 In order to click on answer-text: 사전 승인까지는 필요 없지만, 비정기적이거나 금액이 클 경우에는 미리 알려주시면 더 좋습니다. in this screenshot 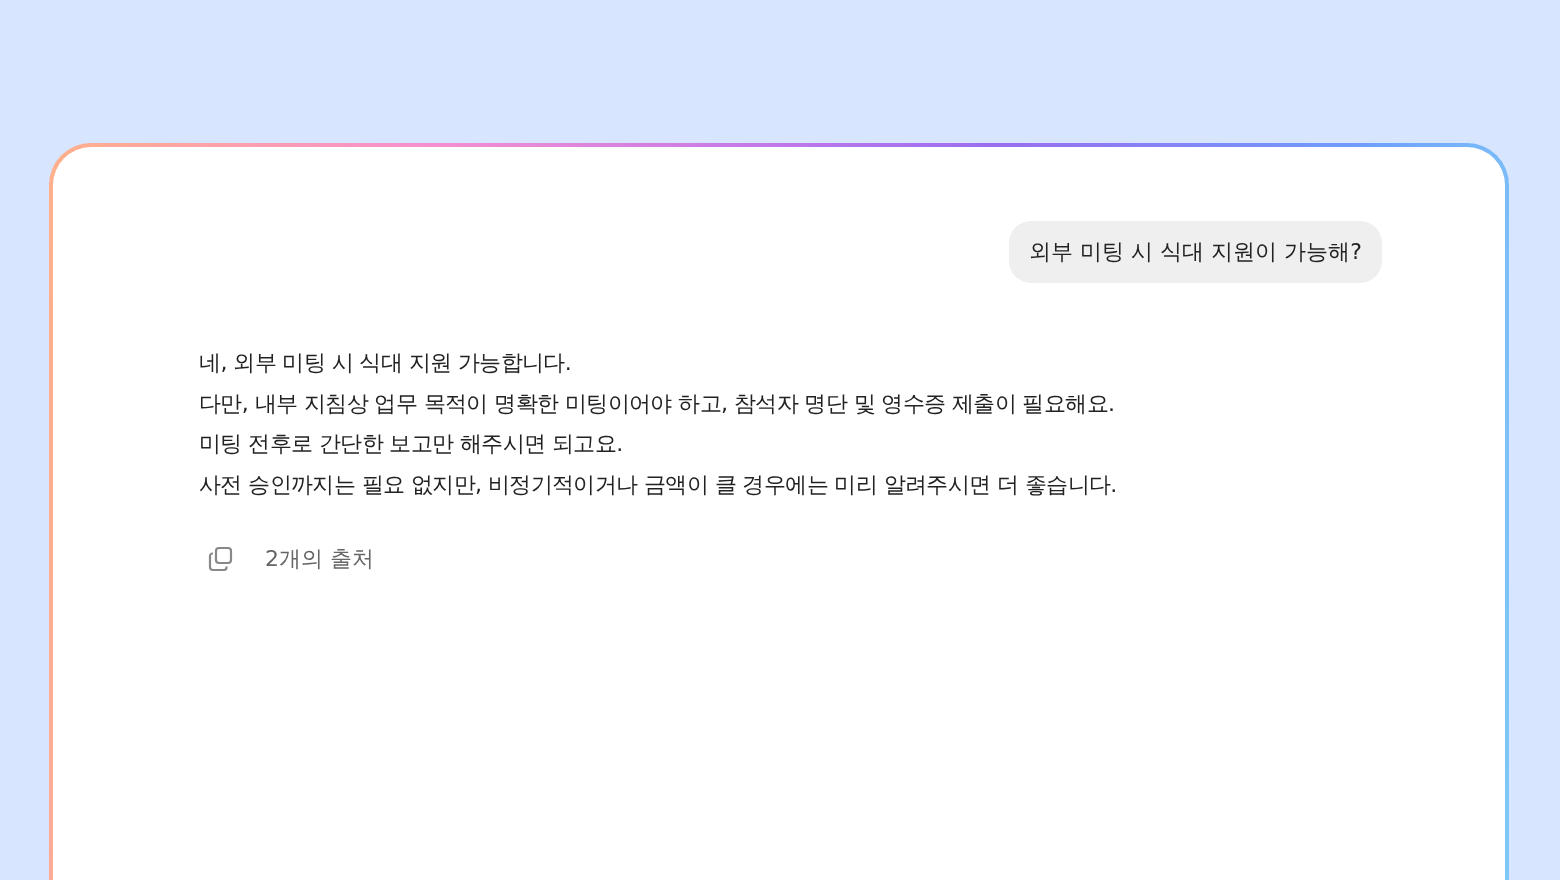, I will do `click(658, 485)`.